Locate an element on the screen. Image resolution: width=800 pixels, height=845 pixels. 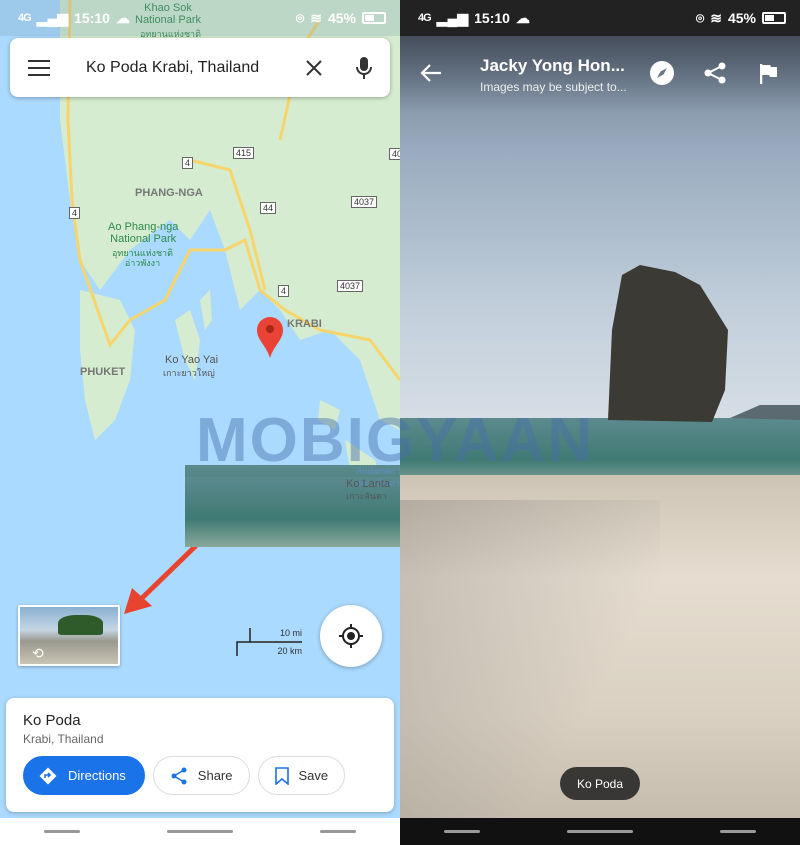
map-label: เกาะลันตา is located at coordinates (366, 496).